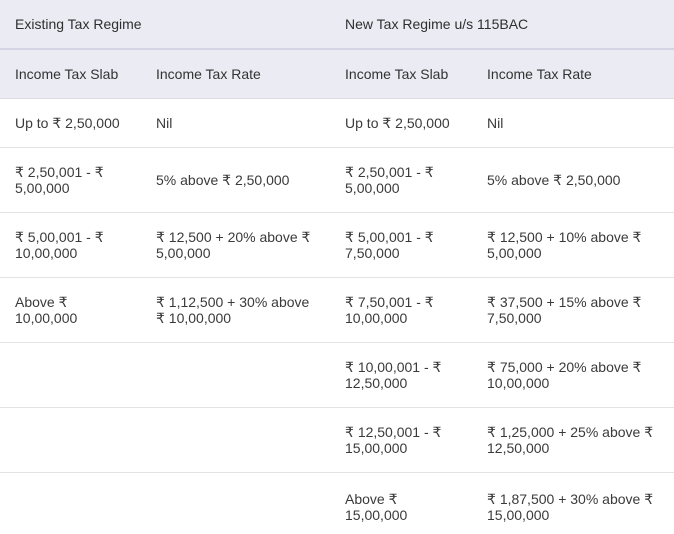  Describe the element at coordinates (401, 74) in the screenshot. I see `new-slab-header: Income Tax Slab` at that location.